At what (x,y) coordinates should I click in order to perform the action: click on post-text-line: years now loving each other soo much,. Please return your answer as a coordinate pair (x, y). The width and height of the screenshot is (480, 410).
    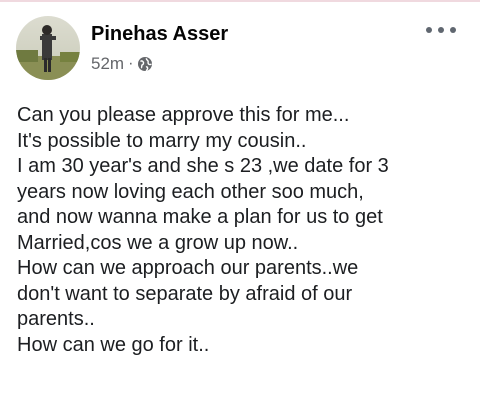
    Looking at the image, I should click on (190, 191).